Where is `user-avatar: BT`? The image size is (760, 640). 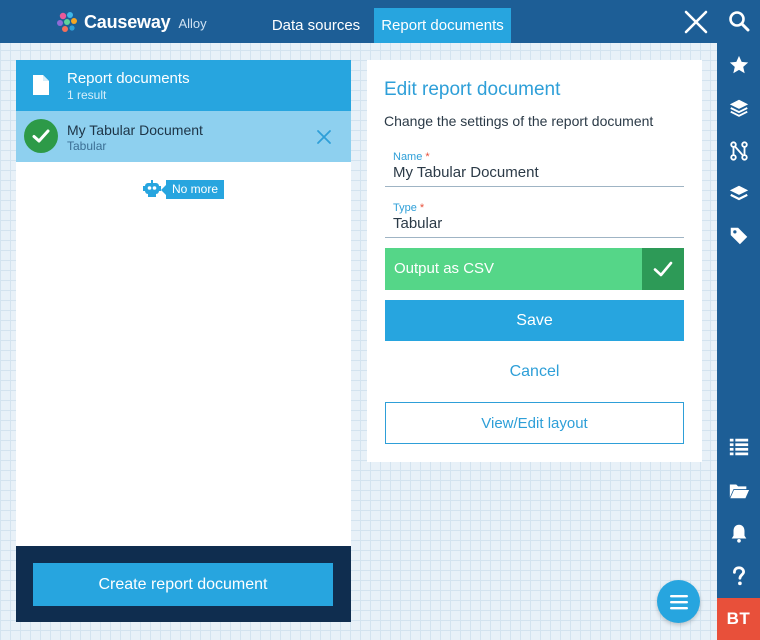 user-avatar: BT is located at coordinates (738, 619).